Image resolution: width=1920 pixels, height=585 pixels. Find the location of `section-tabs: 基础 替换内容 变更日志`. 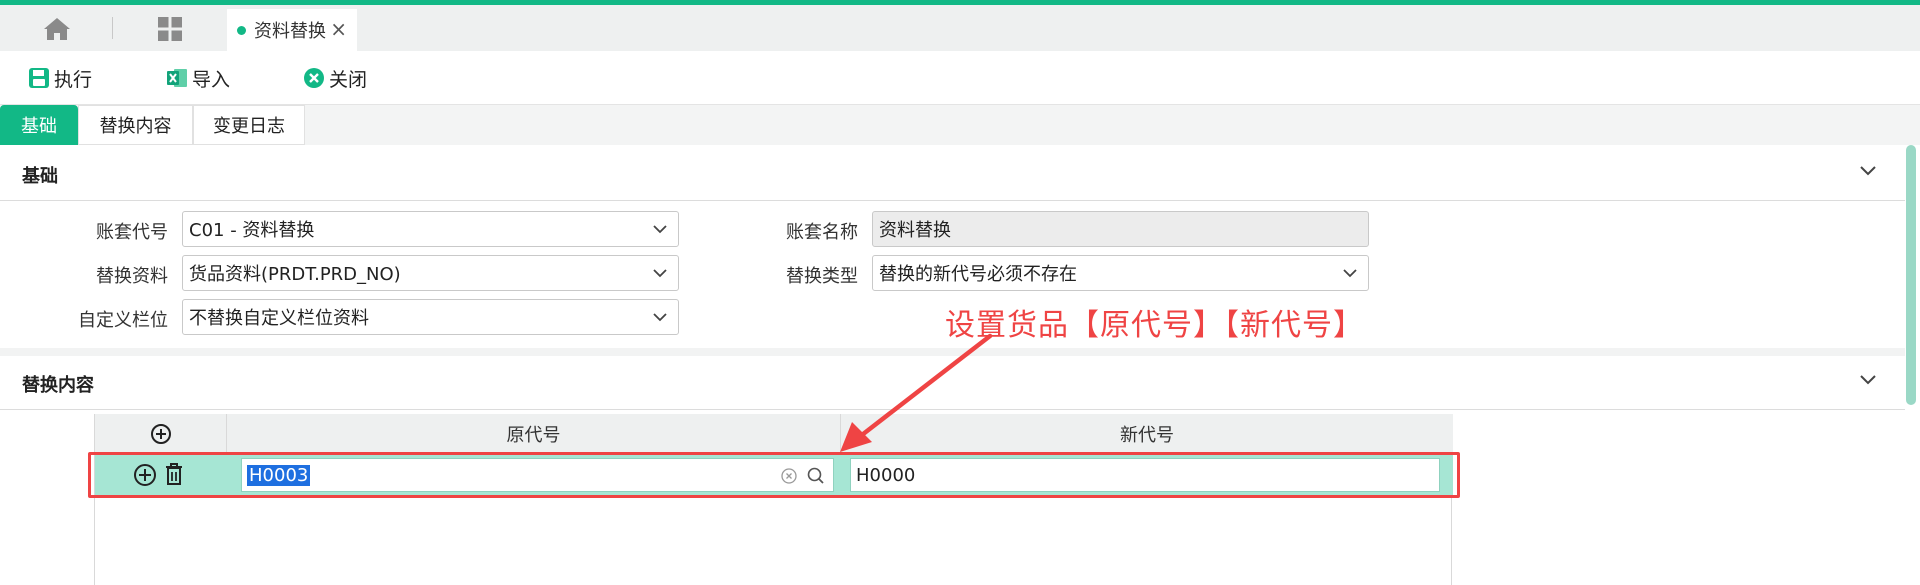

section-tabs: 基础 替换内容 变更日志 is located at coordinates (960, 125).